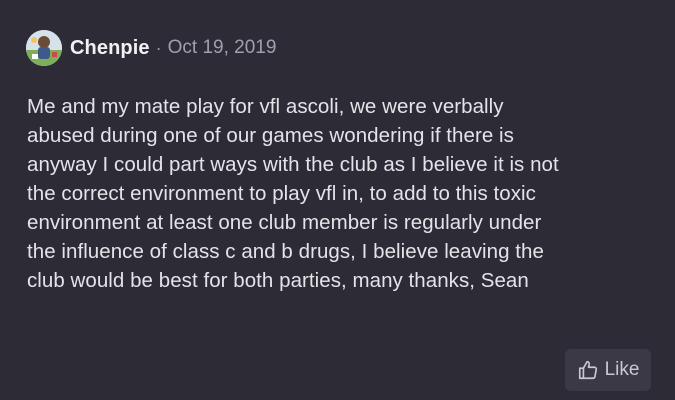 Image resolution: width=675 pixels, height=400 pixels. What do you see at coordinates (44, 48) in the screenshot?
I see `user-avatar-icon` at bounding box center [44, 48].